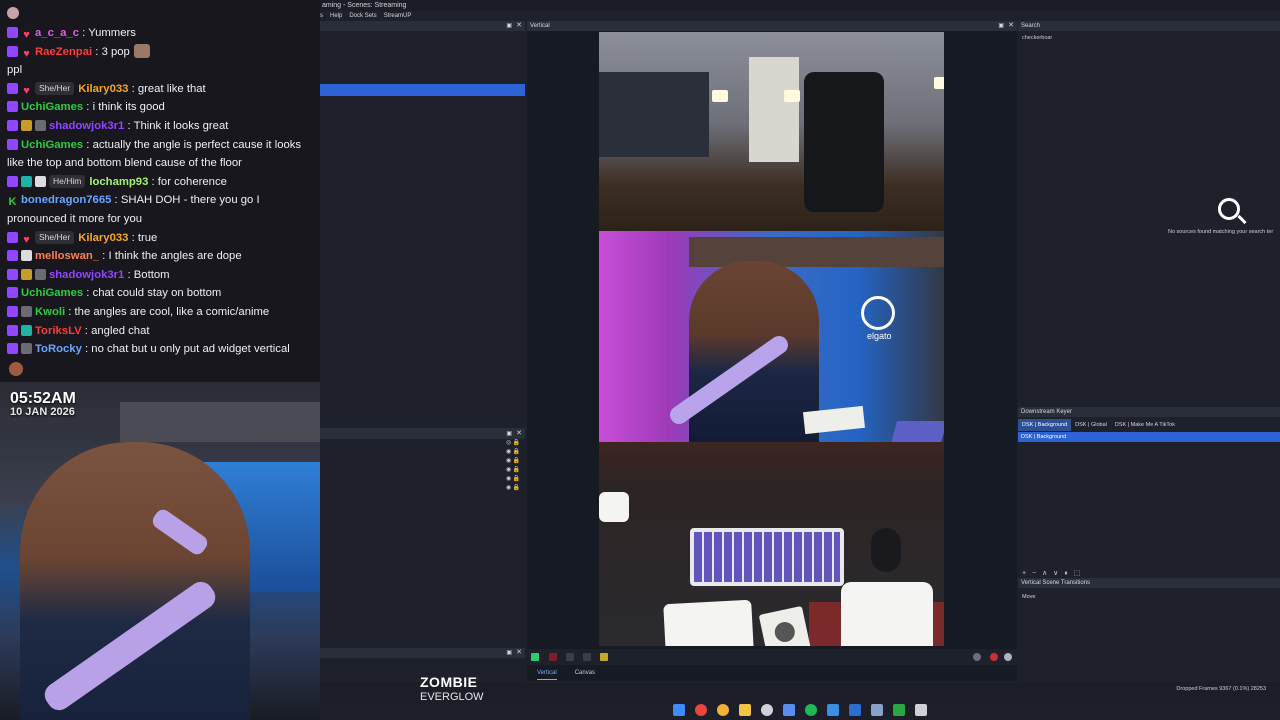 The height and width of the screenshot is (720, 1280). Describe the element at coordinates (26, 349) in the screenshot. I see `badge-icon` at that location.